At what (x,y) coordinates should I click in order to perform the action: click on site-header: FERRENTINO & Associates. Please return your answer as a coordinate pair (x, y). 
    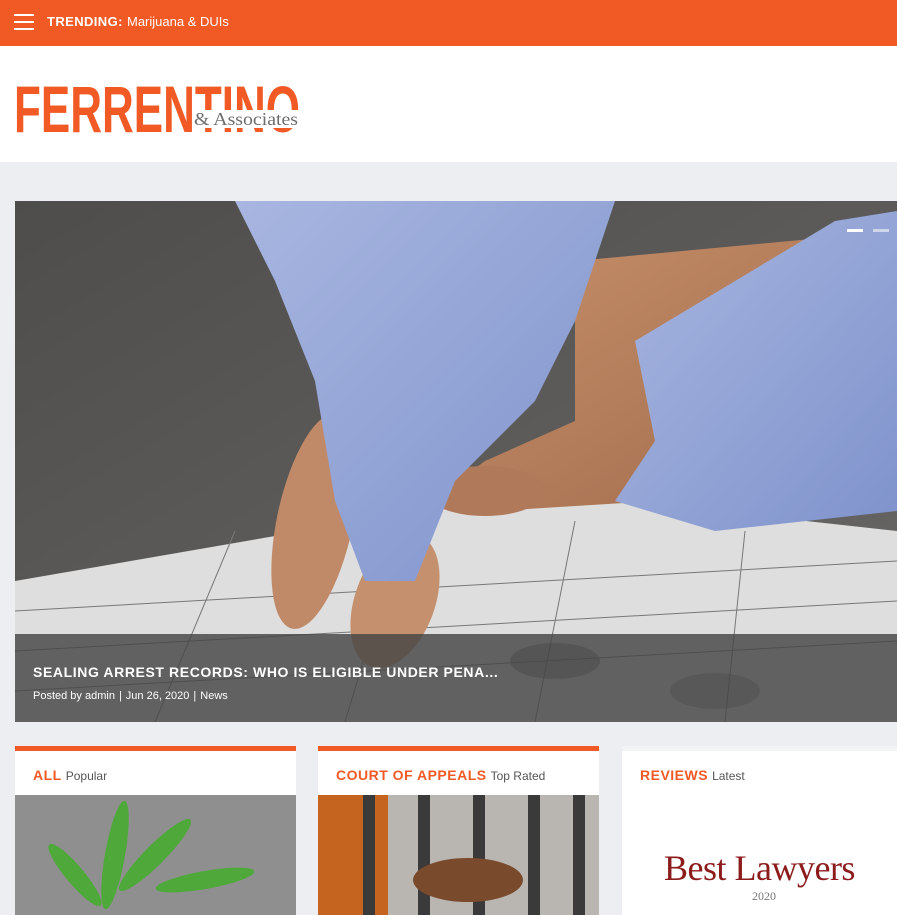
    Looking at the image, I should click on (448, 104).